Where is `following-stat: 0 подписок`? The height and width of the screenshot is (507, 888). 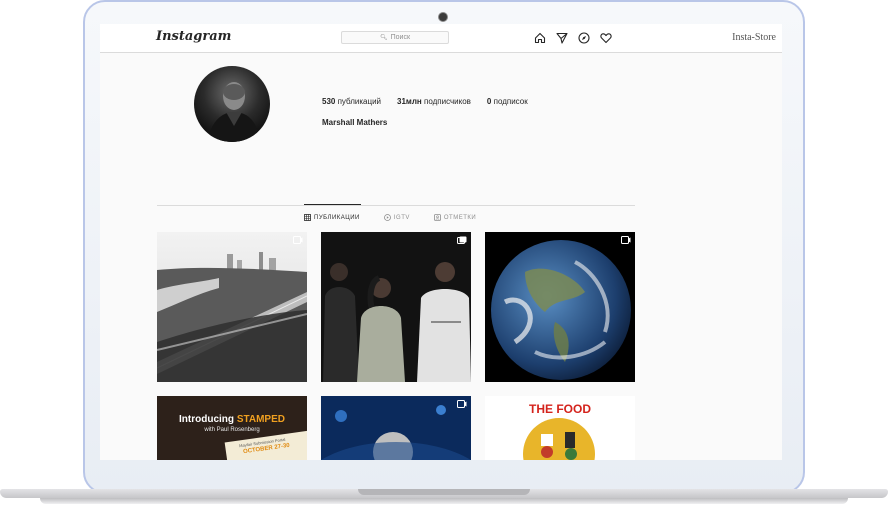
following-stat: 0 подписок is located at coordinates (507, 101).